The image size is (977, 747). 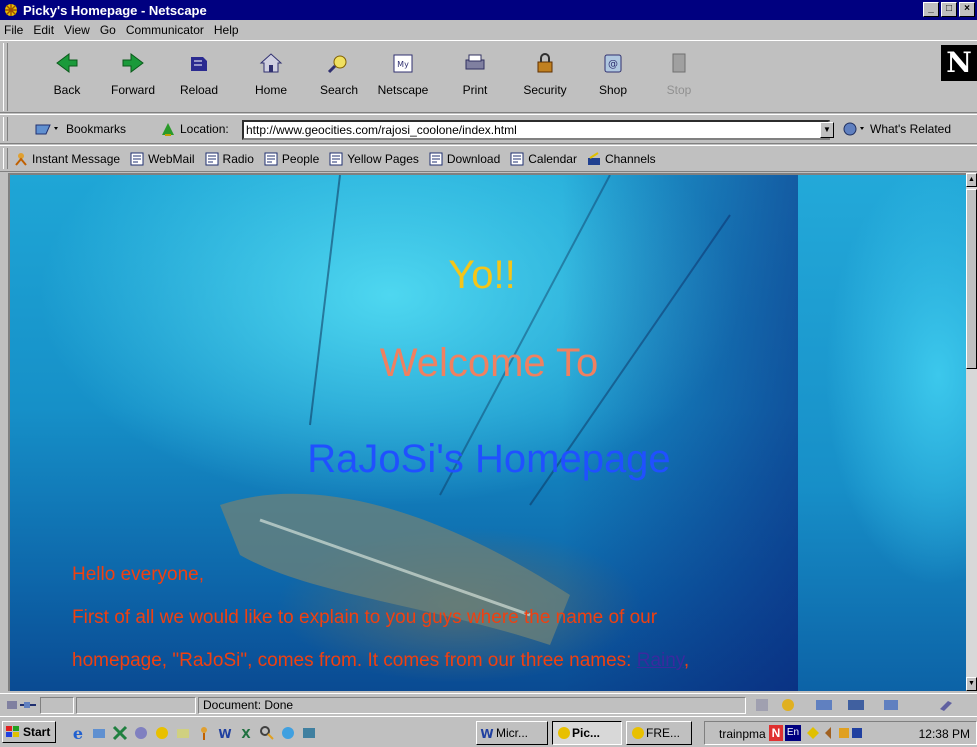 What do you see at coordinates (475, 90) in the screenshot?
I see `print-label: Print` at bounding box center [475, 90].